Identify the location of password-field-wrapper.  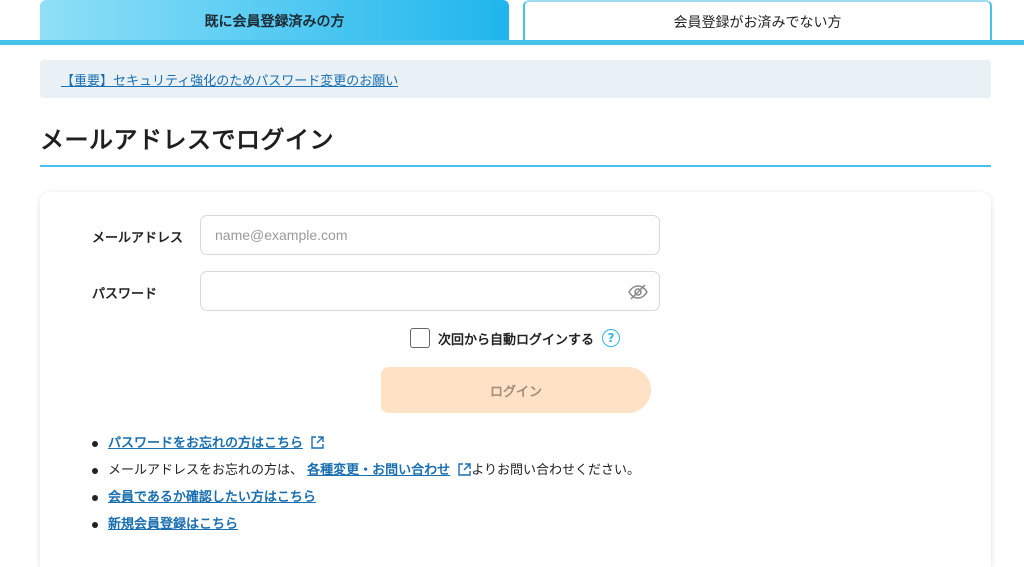
(430, 291).